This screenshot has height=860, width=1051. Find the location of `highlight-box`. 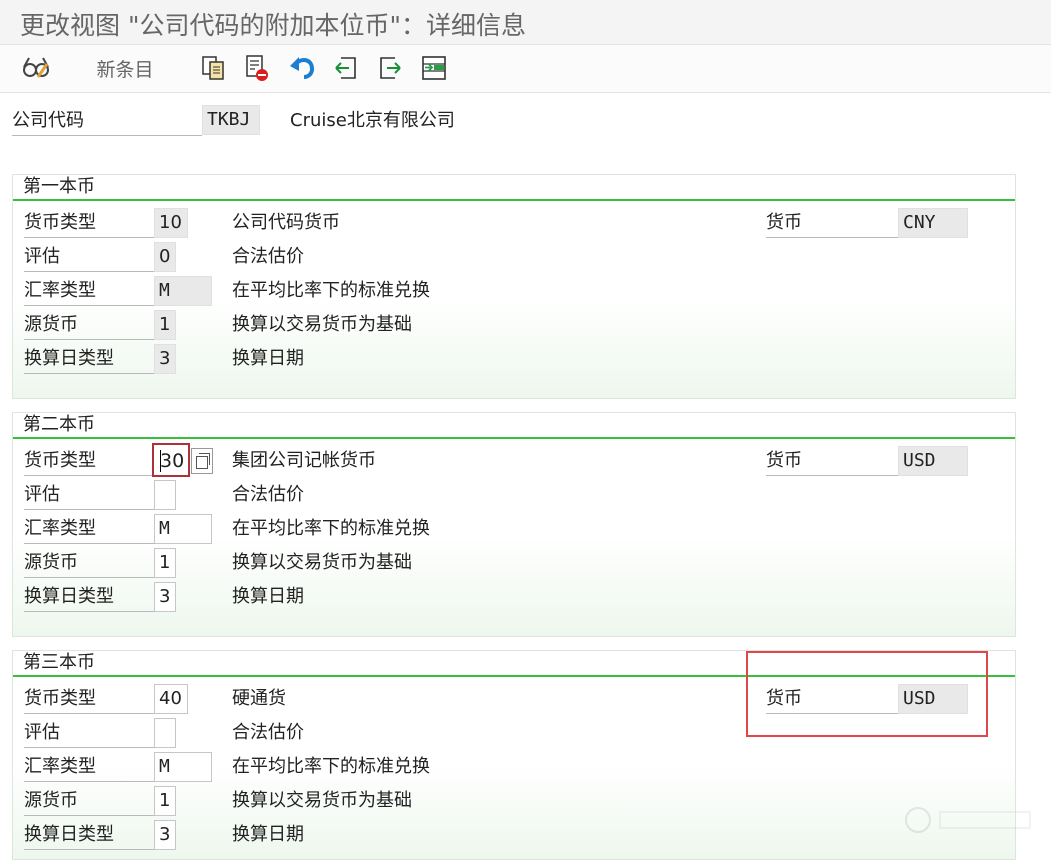

highlight-box is located at coordinates (867, 694).